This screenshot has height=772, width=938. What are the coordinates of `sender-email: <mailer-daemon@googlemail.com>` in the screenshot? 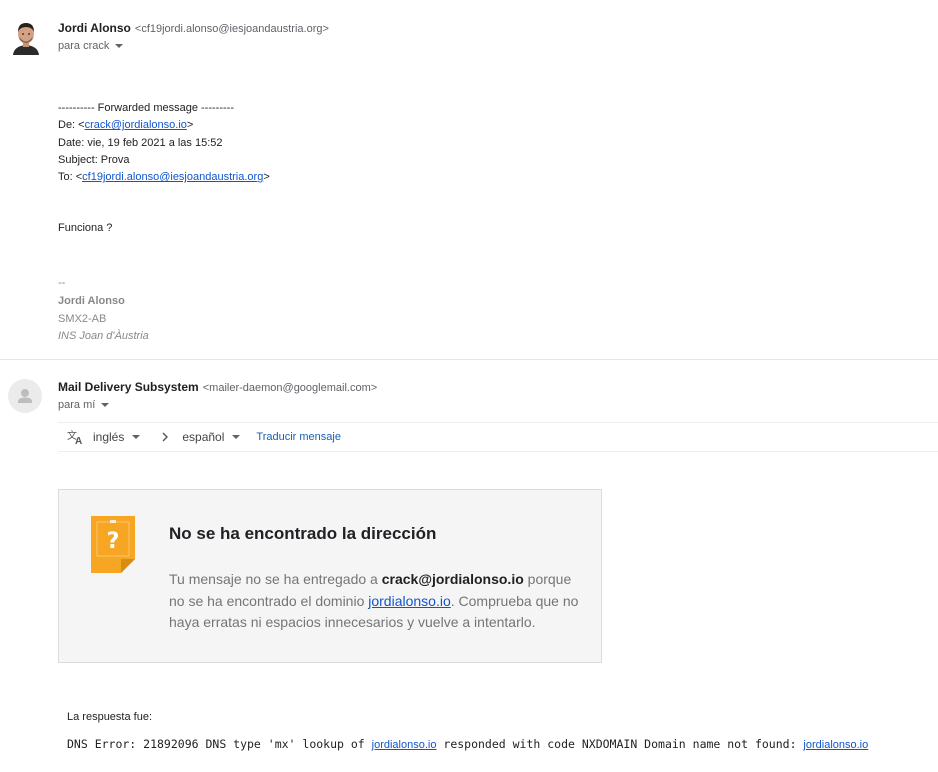 It's located at (290, 388).